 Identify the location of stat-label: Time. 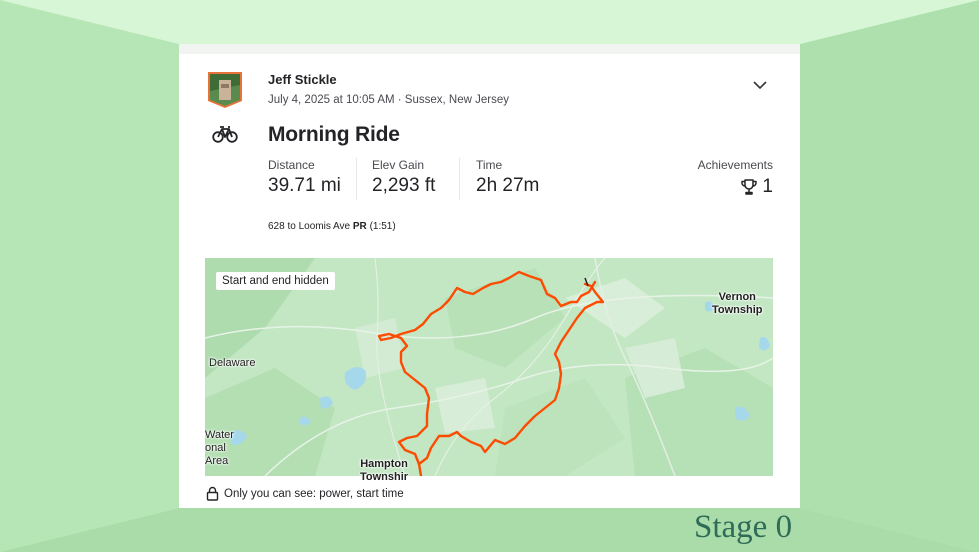
(489, 165).